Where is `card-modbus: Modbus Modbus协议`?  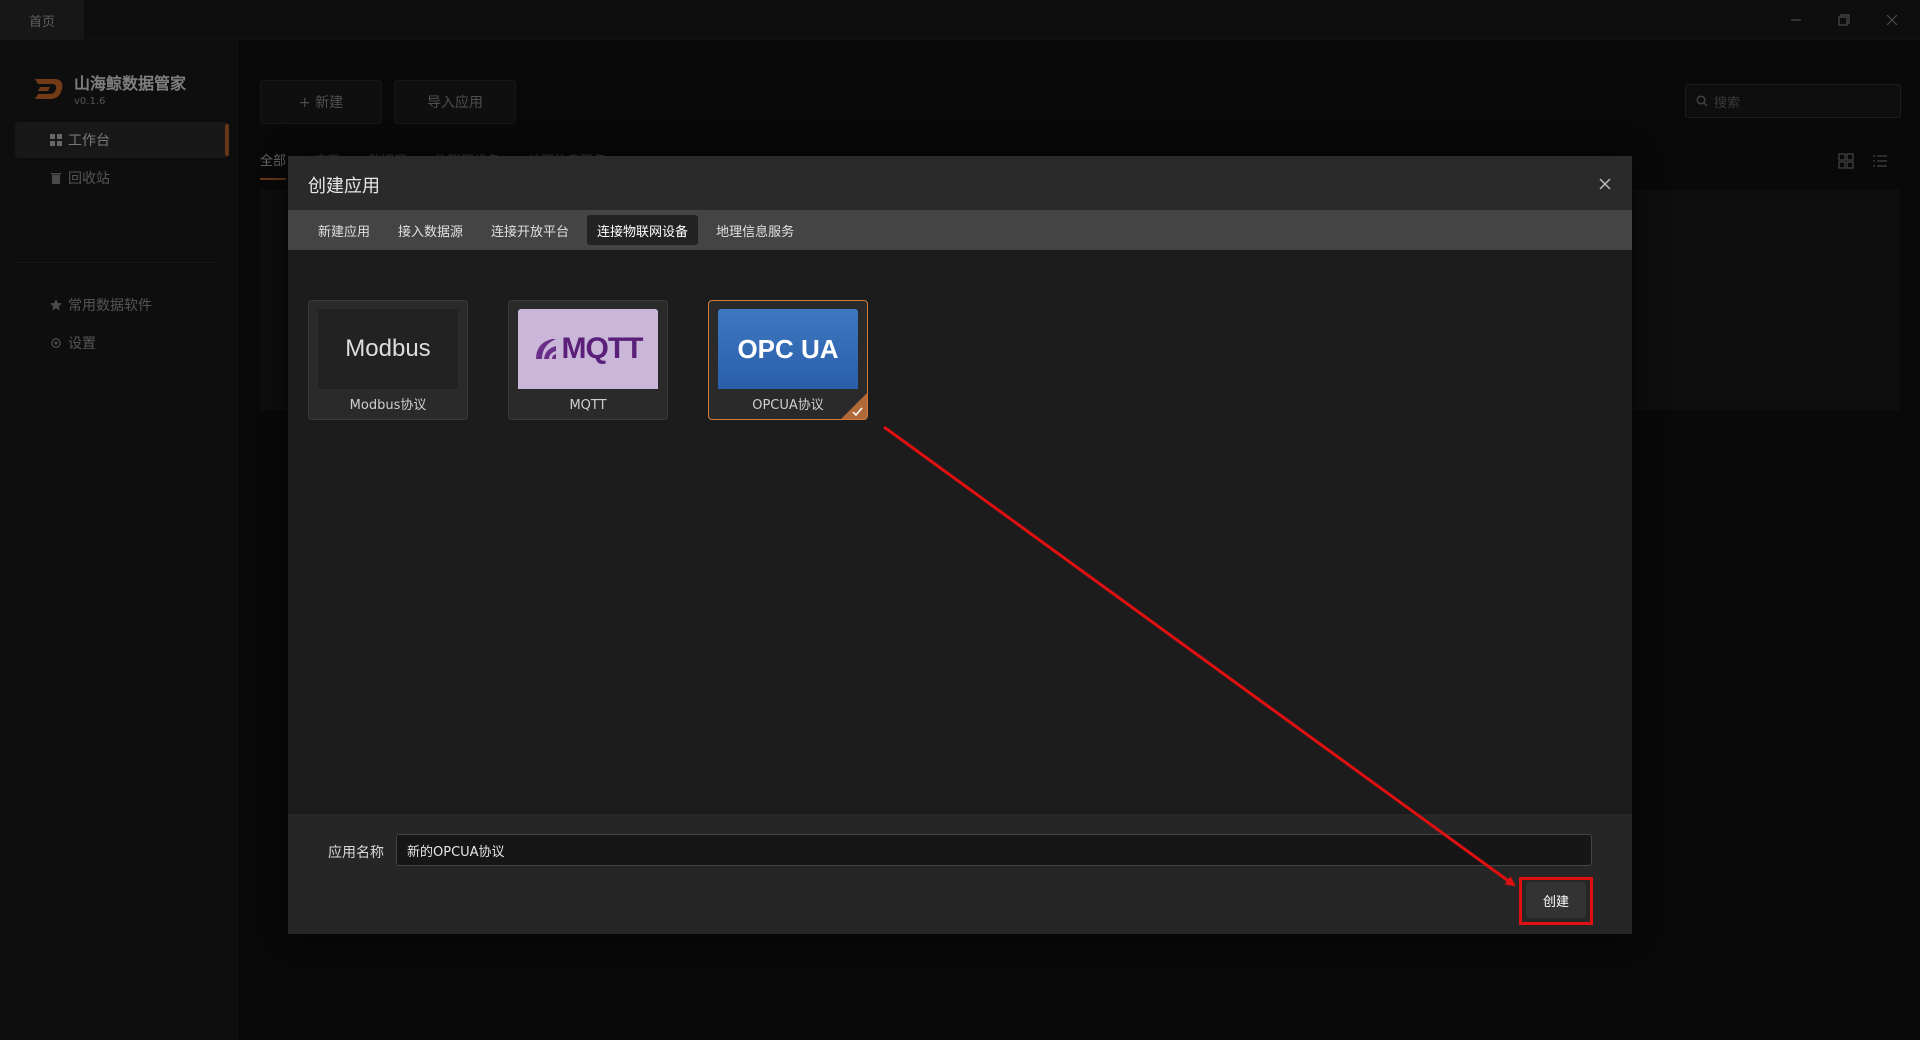
card-modbus: Modbus Modbus协议 is located at coordinates (388, 360).